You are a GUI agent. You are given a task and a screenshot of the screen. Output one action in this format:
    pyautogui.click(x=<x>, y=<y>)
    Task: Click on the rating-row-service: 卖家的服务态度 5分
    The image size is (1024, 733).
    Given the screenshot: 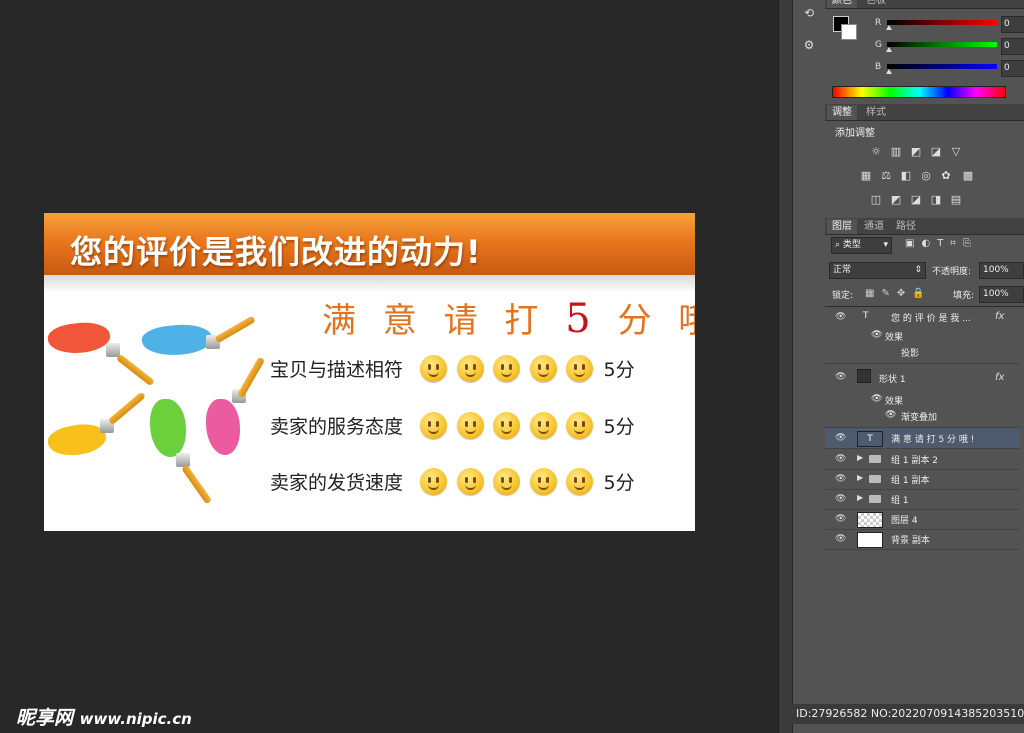 What is the action you would take?
    pyautogui.click(x=452, y=425)
    